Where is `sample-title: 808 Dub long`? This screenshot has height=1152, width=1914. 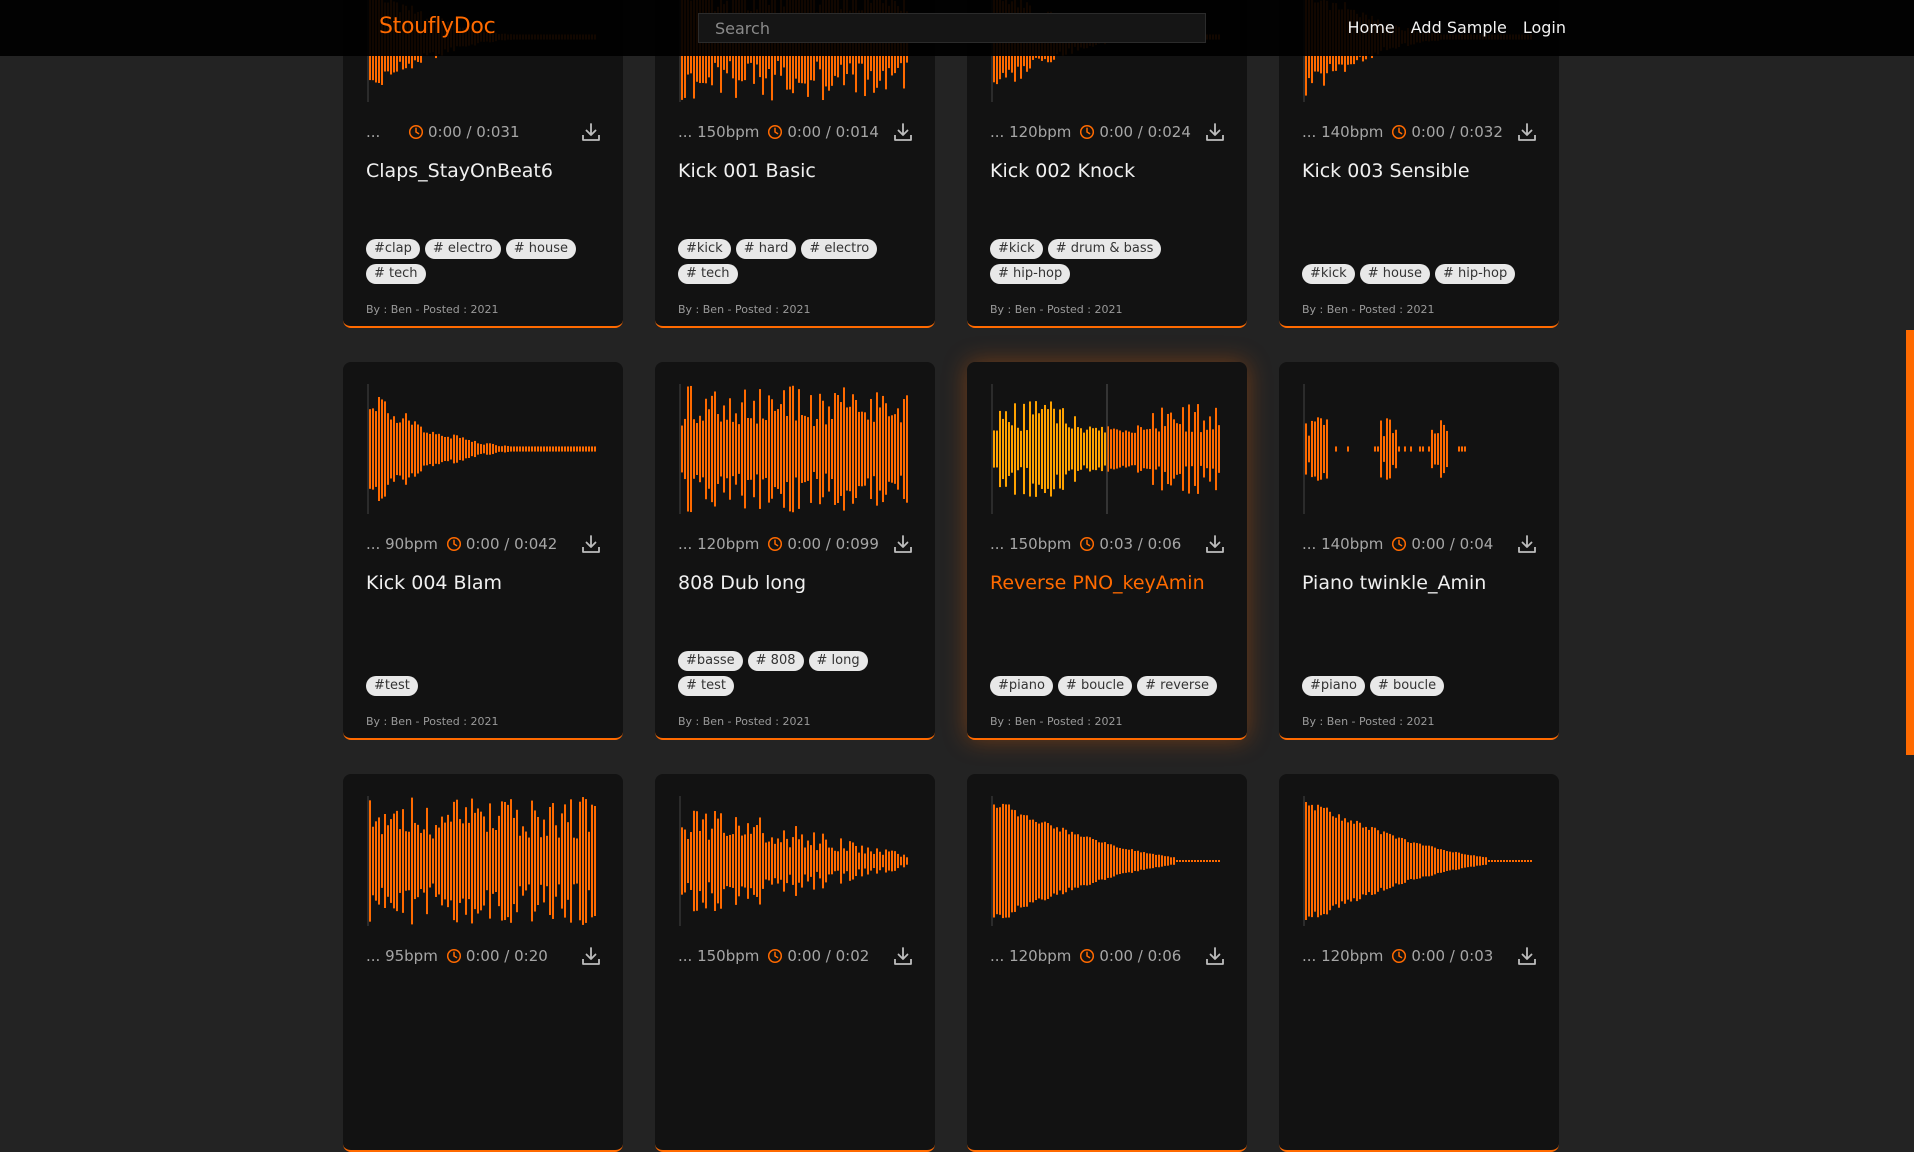
sample-title: 808 Dub long is located at coordinates (742, 583).